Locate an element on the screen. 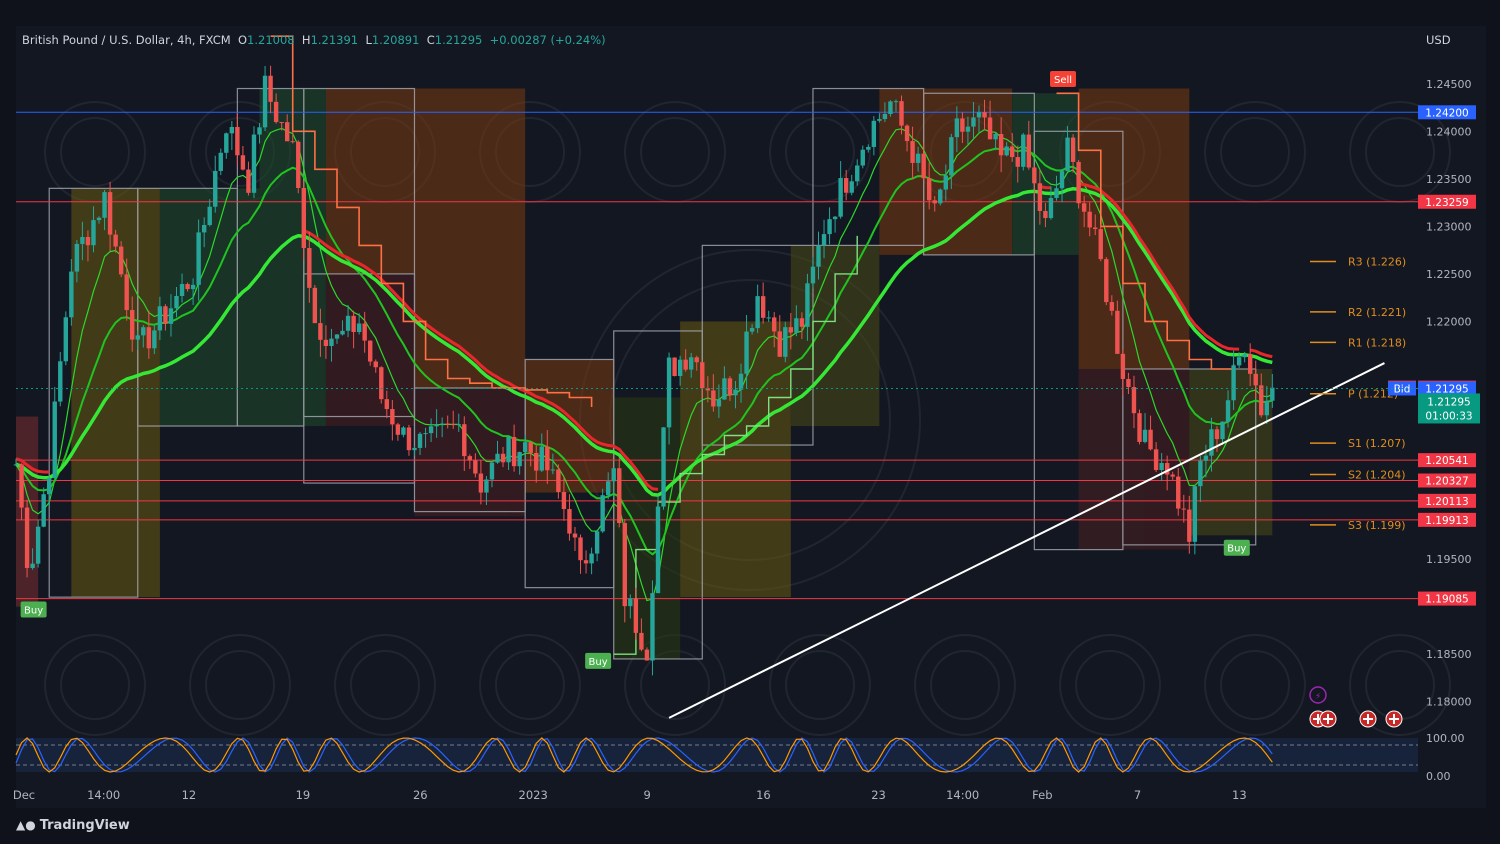  buy-signal: Buy is located at coordinates (598, 660).